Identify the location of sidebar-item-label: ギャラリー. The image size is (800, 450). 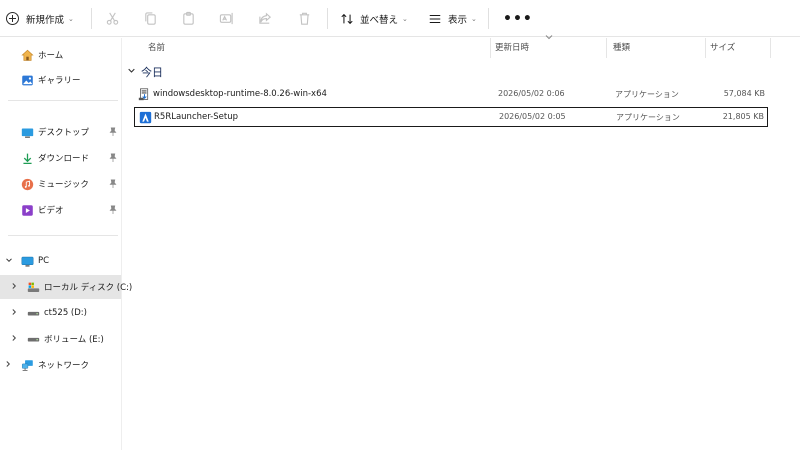
(59, 81).